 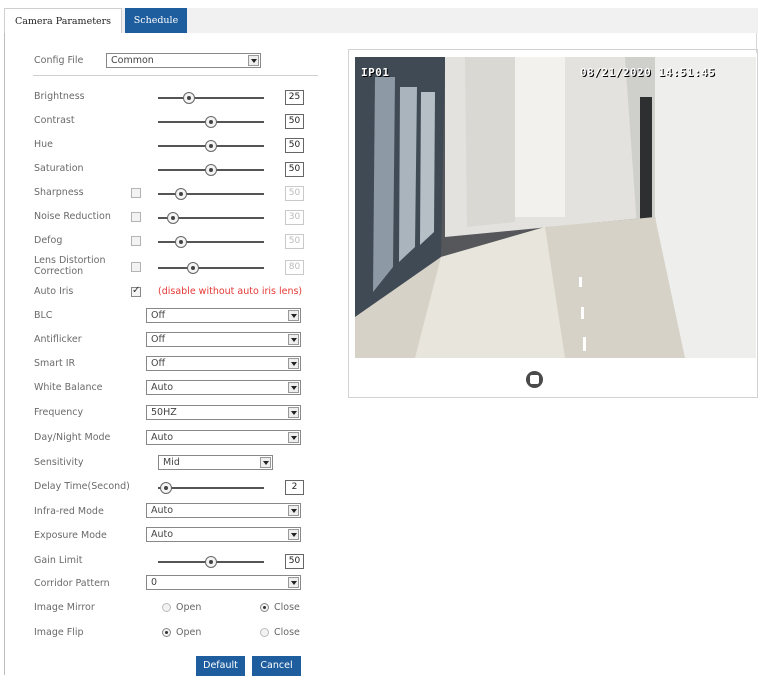 I want to click on noise-reduction-value: 30, so click(x=294, y=217).